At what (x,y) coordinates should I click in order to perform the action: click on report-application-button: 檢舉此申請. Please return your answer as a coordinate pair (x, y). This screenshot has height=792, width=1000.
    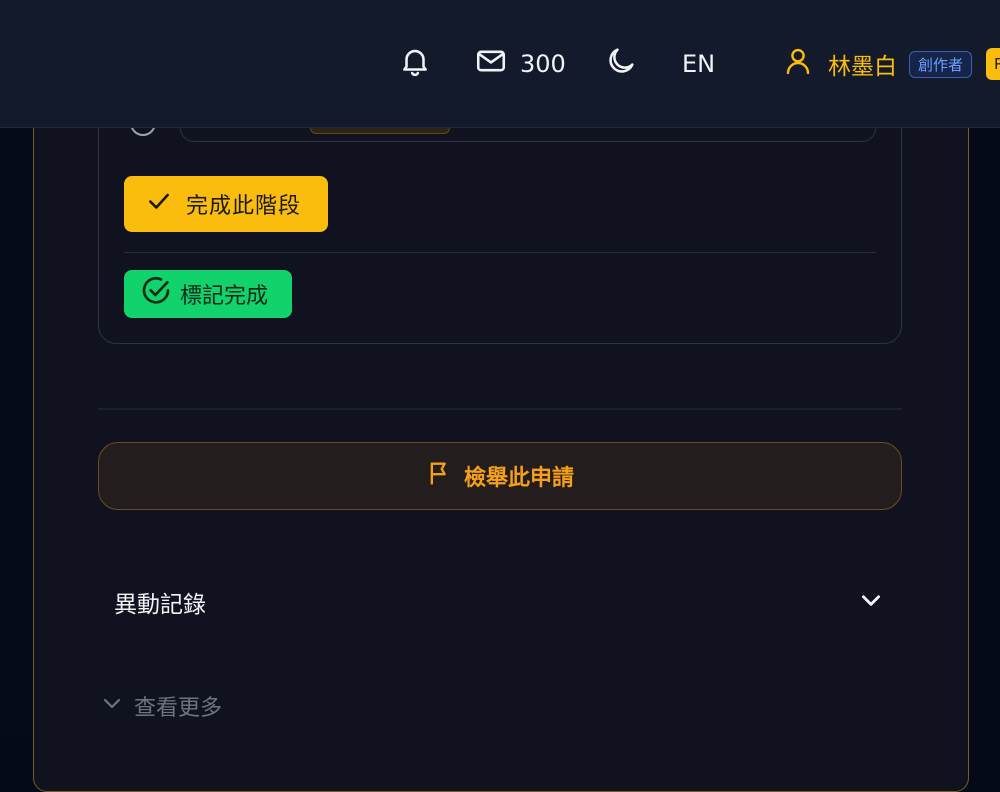
    Looking at the image, I should click on (500, 476).